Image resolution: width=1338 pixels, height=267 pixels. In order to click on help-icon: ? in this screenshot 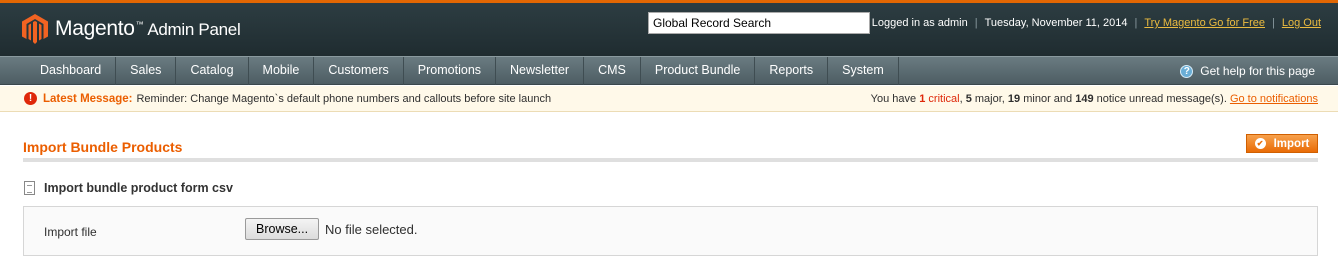, I will do `click(1187, 71)`.